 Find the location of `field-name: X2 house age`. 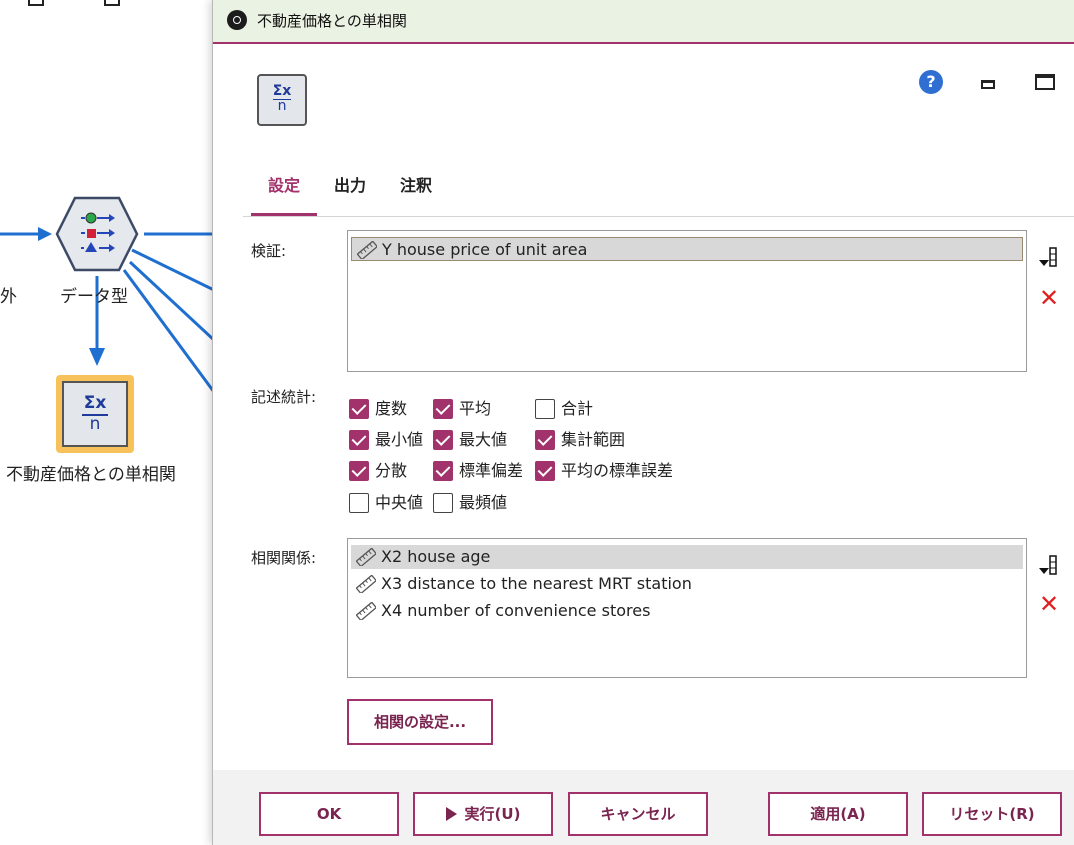

field-name: X2 house age is located at coordinates (436, 556).